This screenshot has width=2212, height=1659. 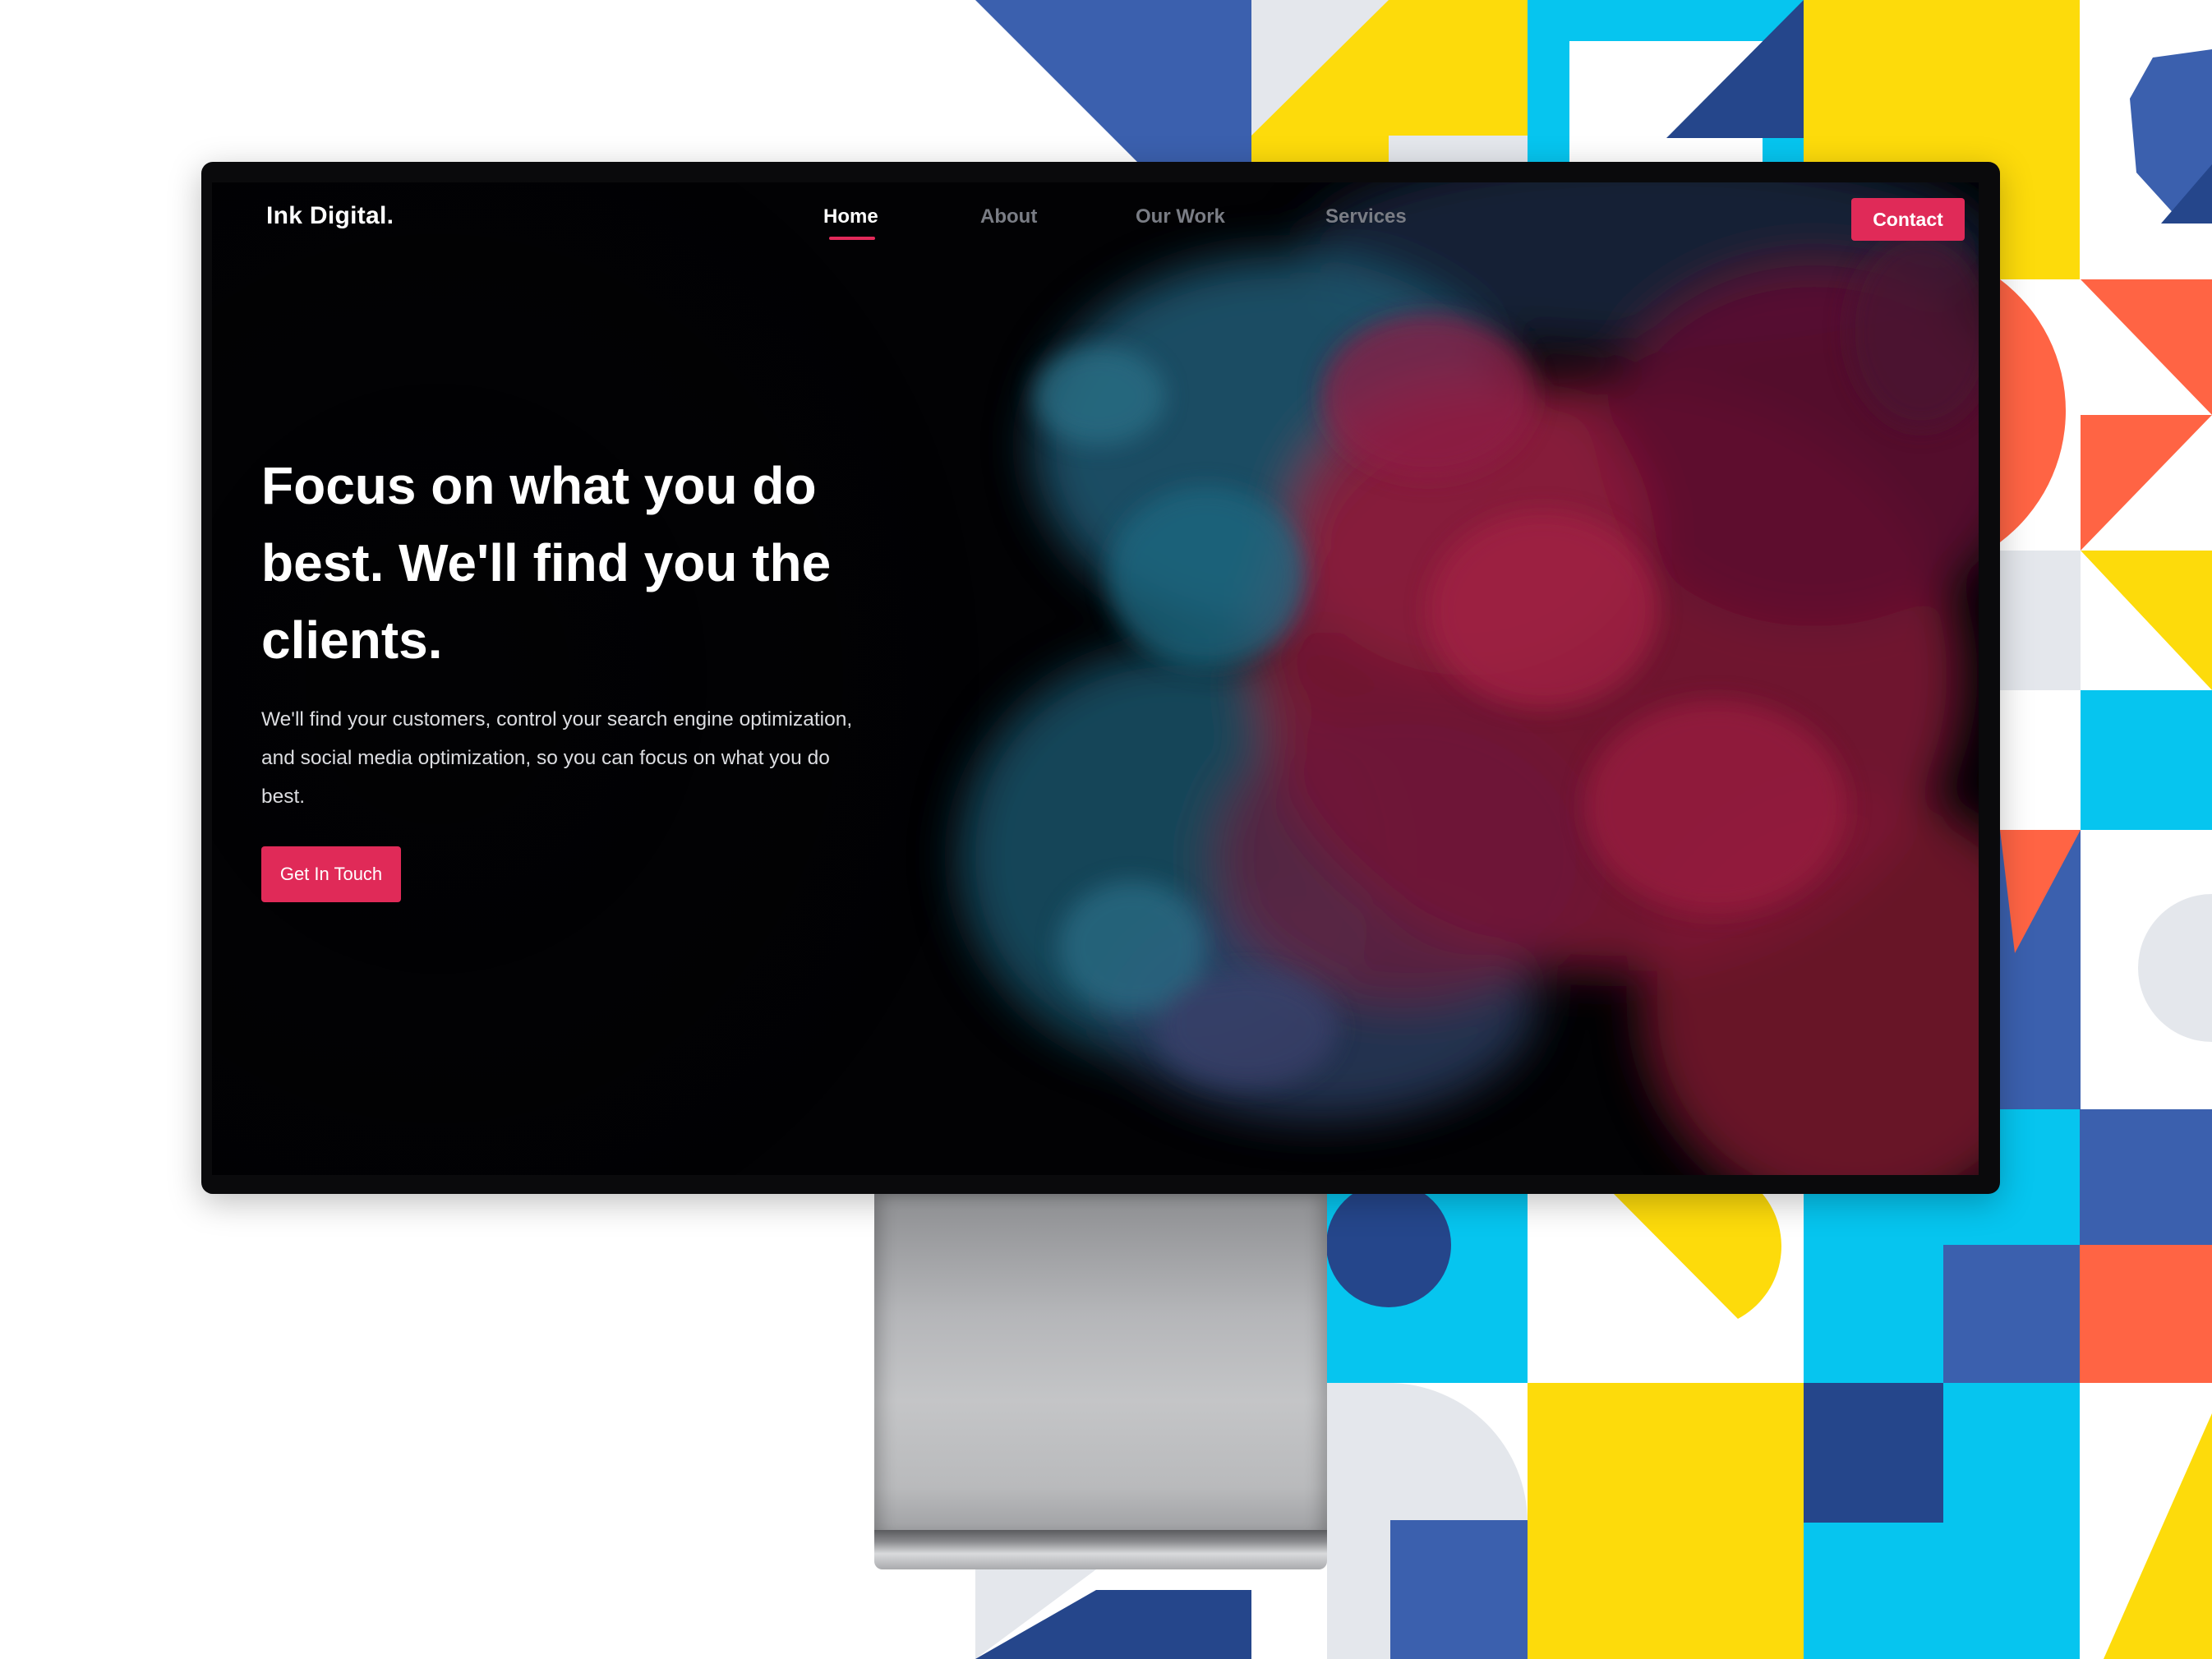 What do you see at coordinates (331, 874) in the screenshot?
I see `get-in-touch-button: Get In Touch` at bounding box center [331, 874].